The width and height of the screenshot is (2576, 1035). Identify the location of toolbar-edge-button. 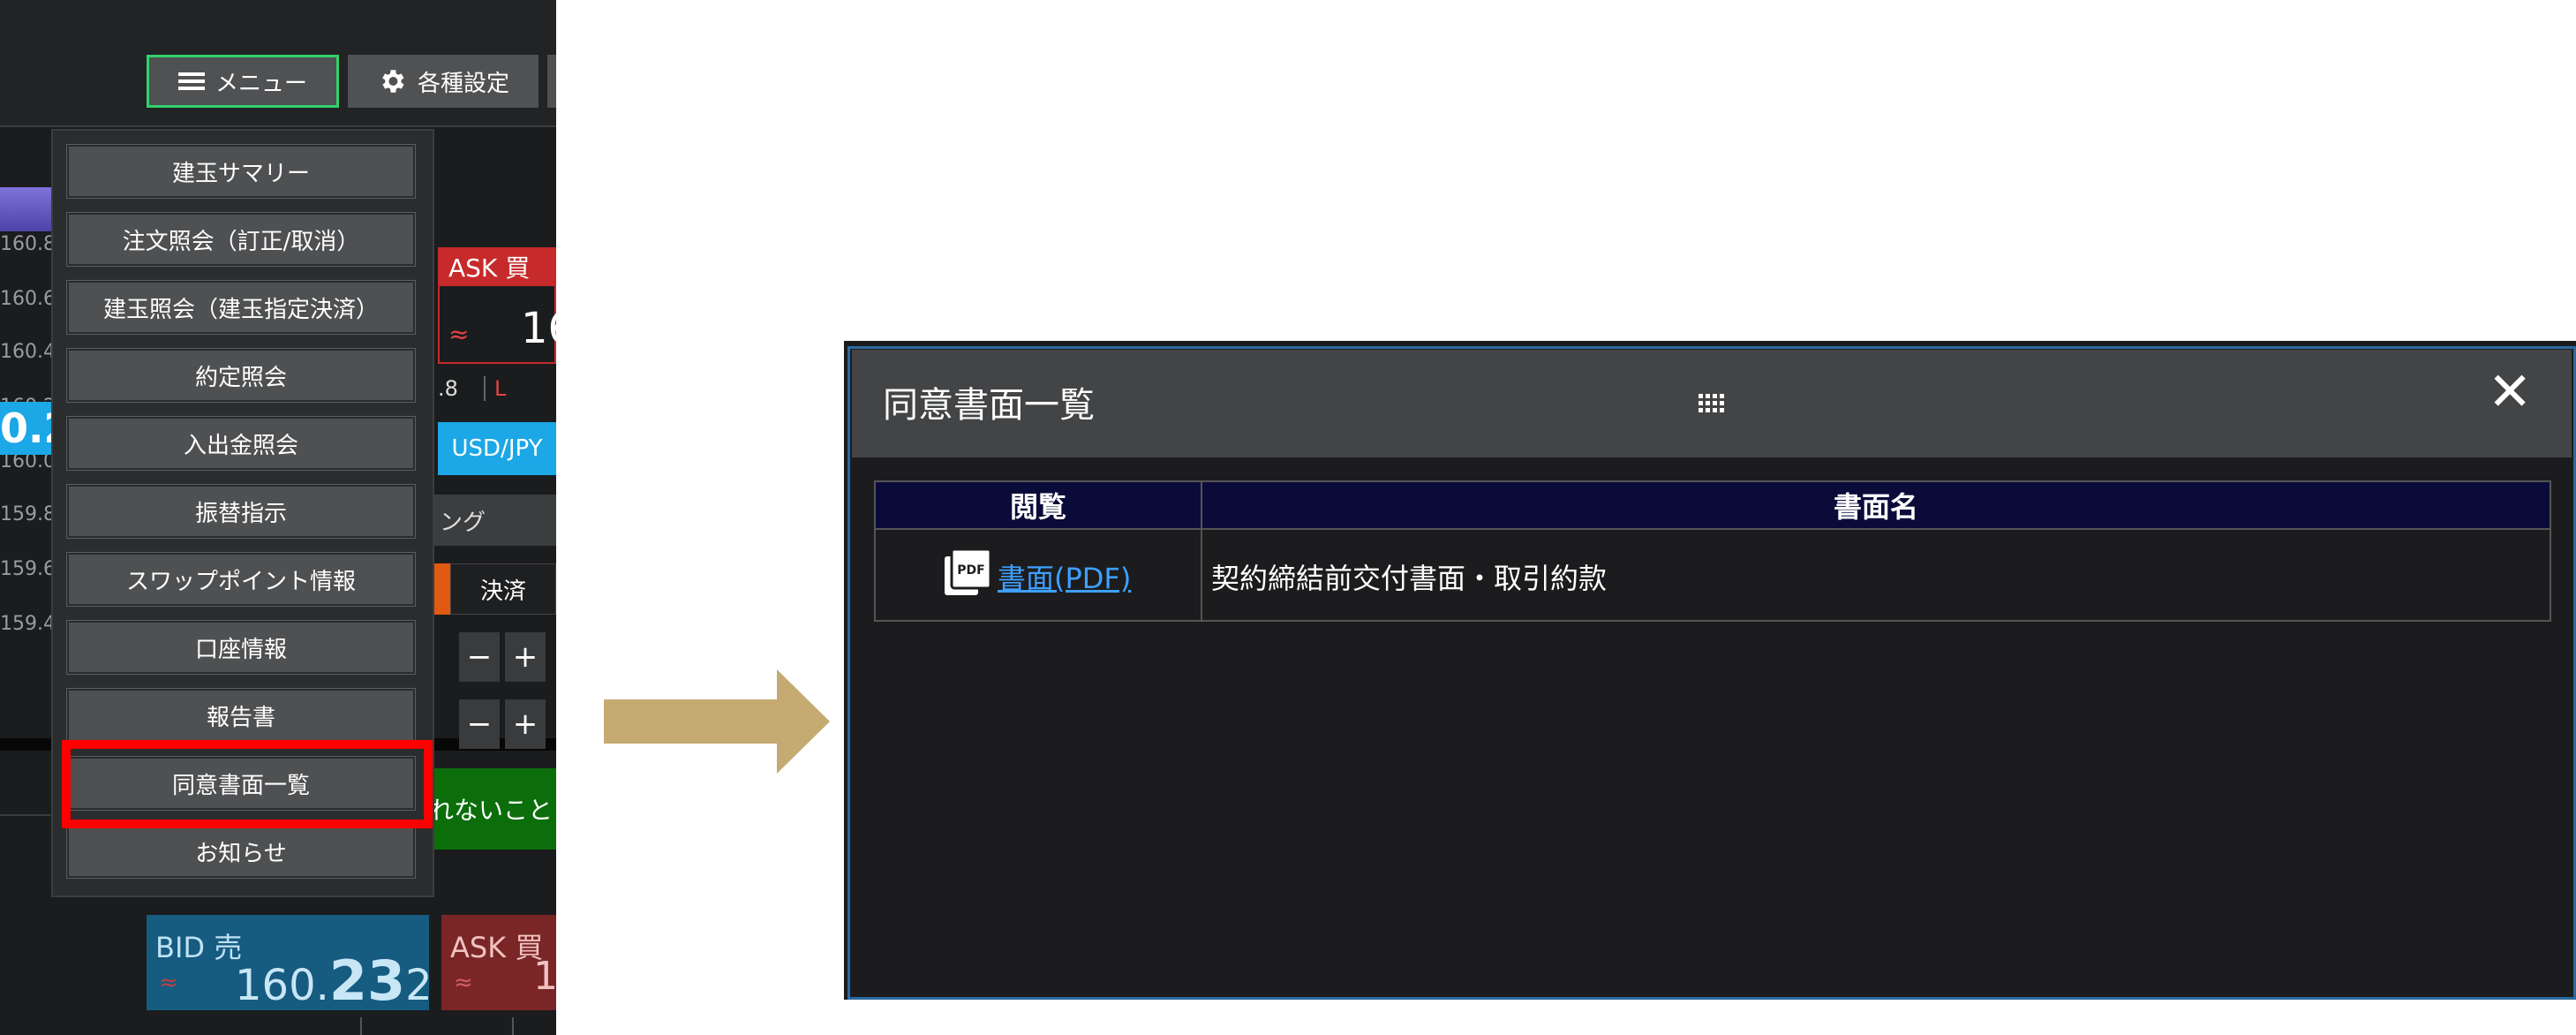
(552, 81).